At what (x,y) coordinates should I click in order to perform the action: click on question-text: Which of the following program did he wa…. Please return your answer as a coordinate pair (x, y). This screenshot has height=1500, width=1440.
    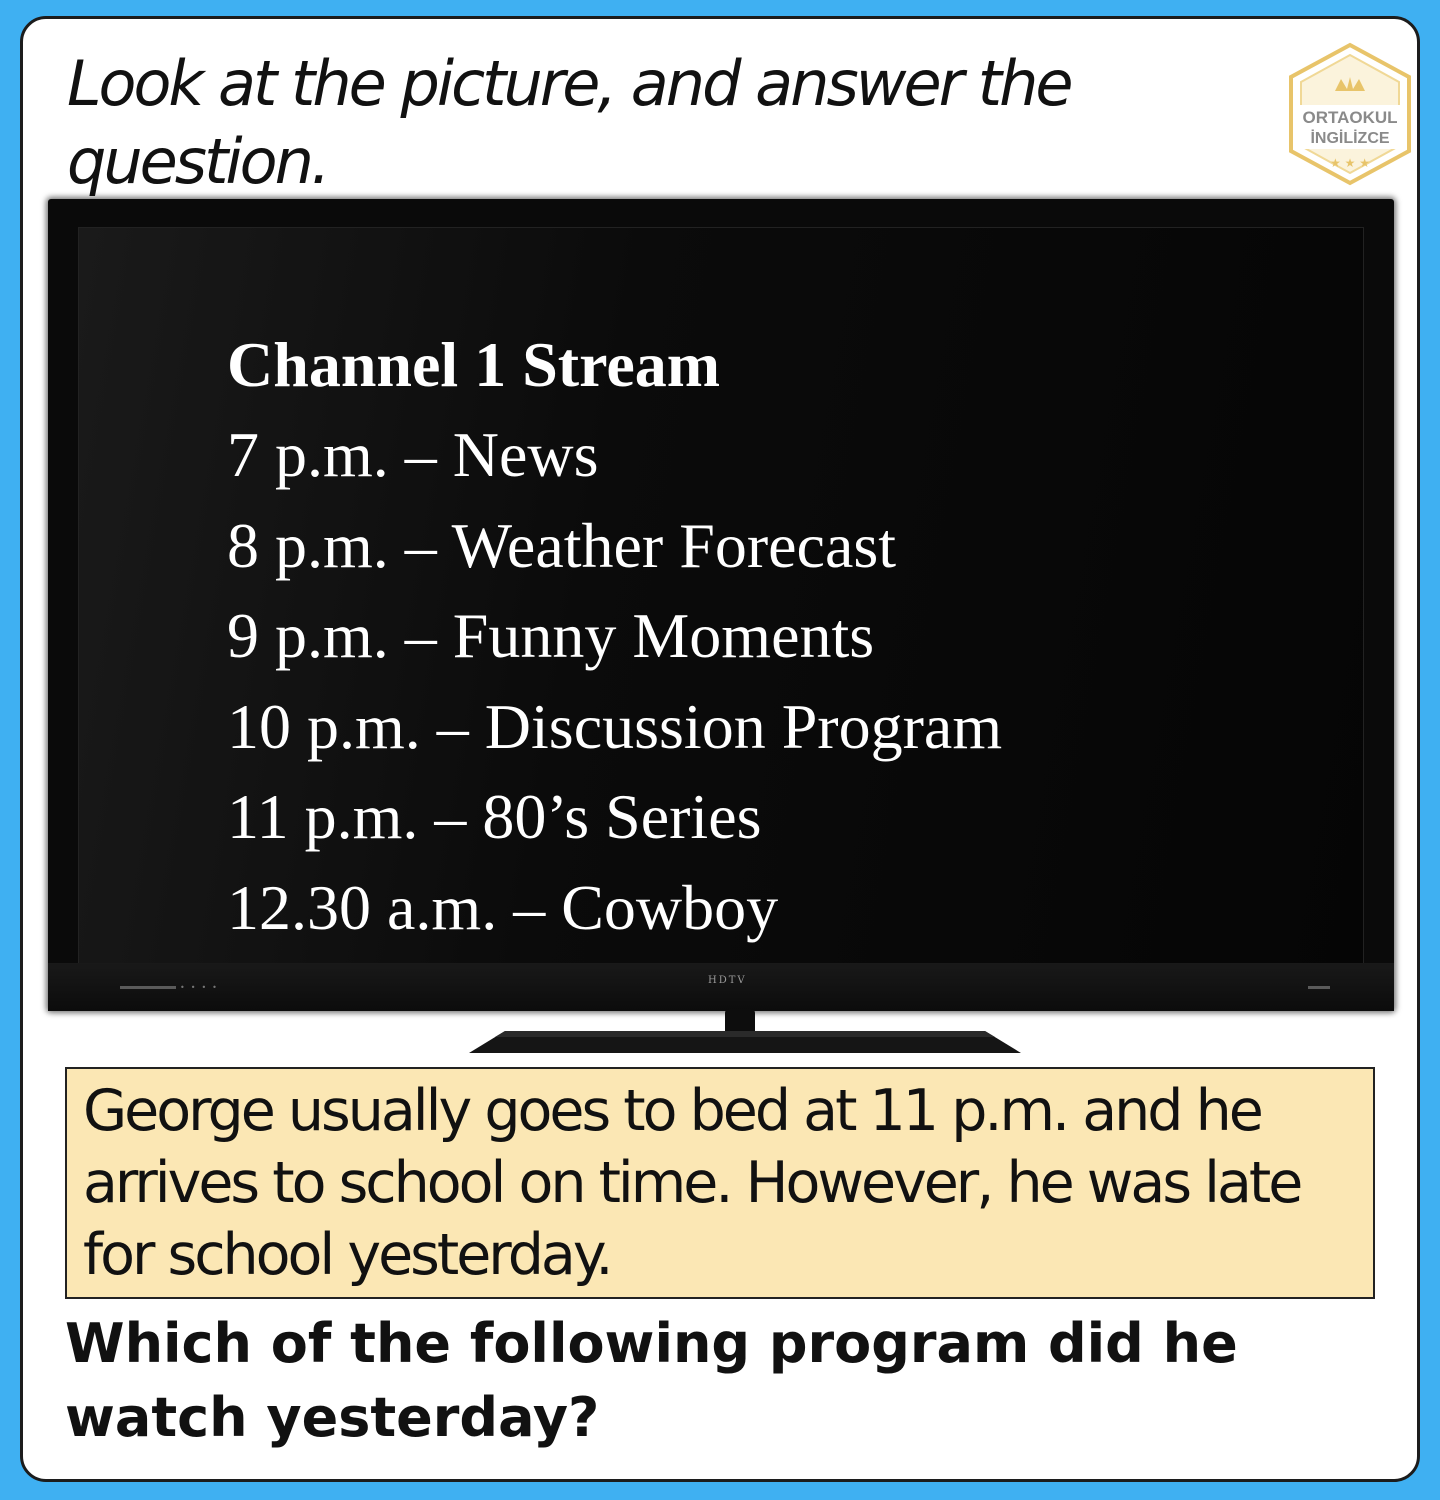
    Looking at the image, I should click on (651, 1380).